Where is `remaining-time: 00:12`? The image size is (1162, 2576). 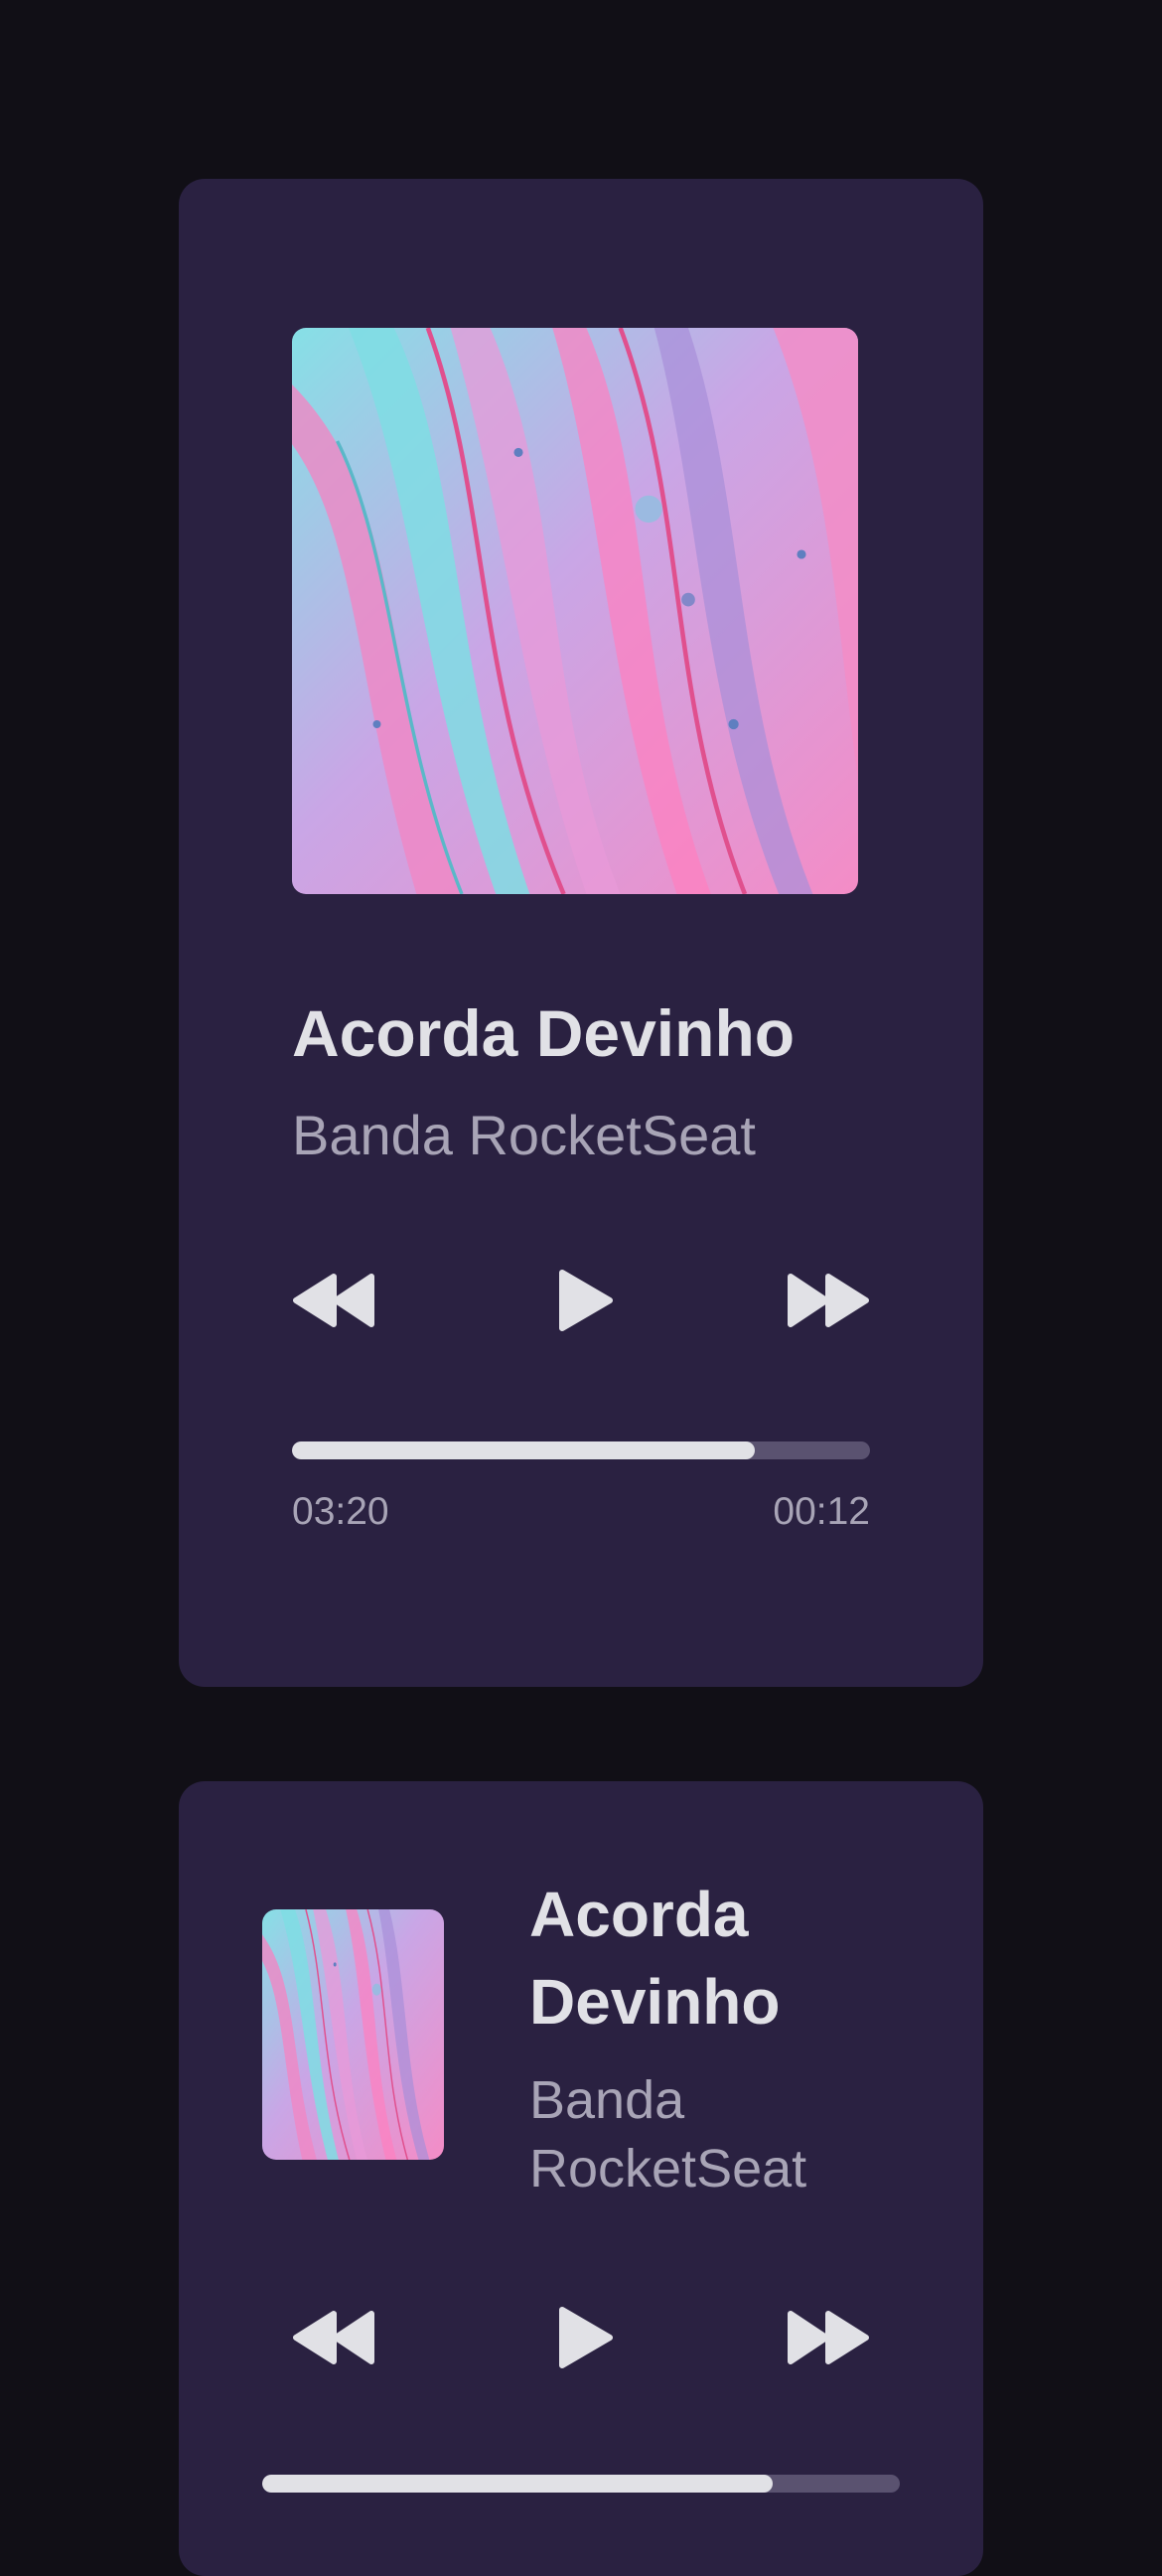
remaining-time: 00:12 is located at coordinates (821, 1511).